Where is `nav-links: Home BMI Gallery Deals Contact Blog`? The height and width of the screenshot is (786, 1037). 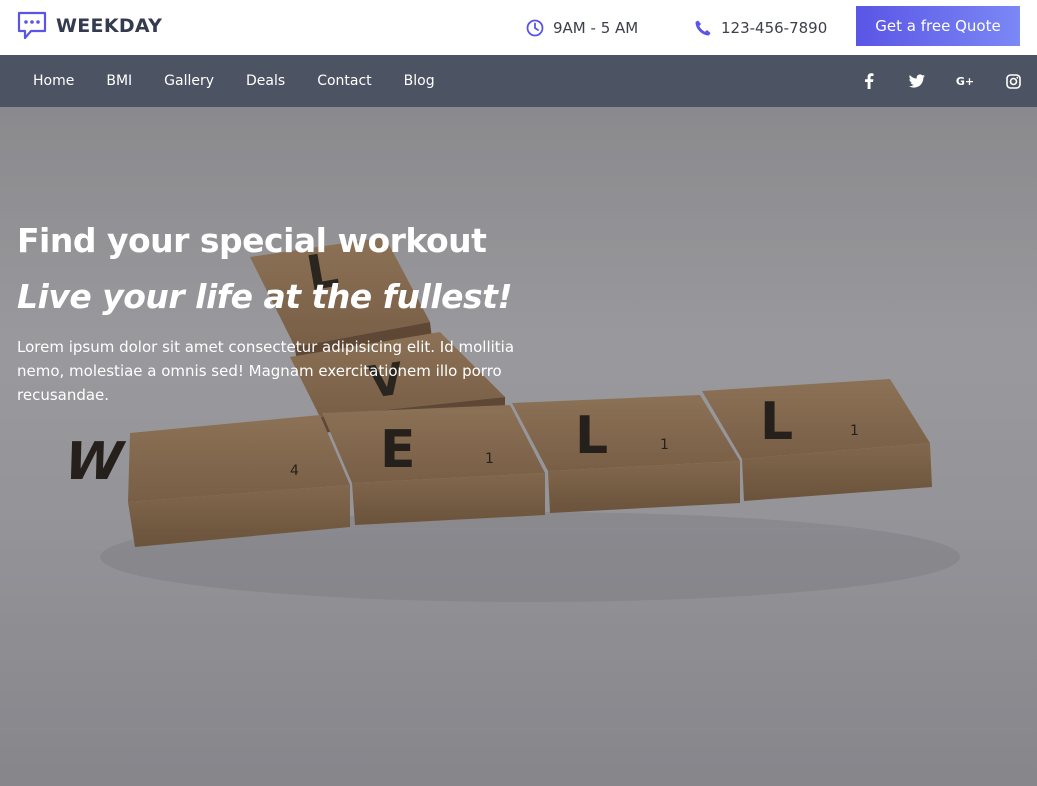
nav-links: Home BMI Gallery Deals Contact Blog is located at coordinates (250, 81).